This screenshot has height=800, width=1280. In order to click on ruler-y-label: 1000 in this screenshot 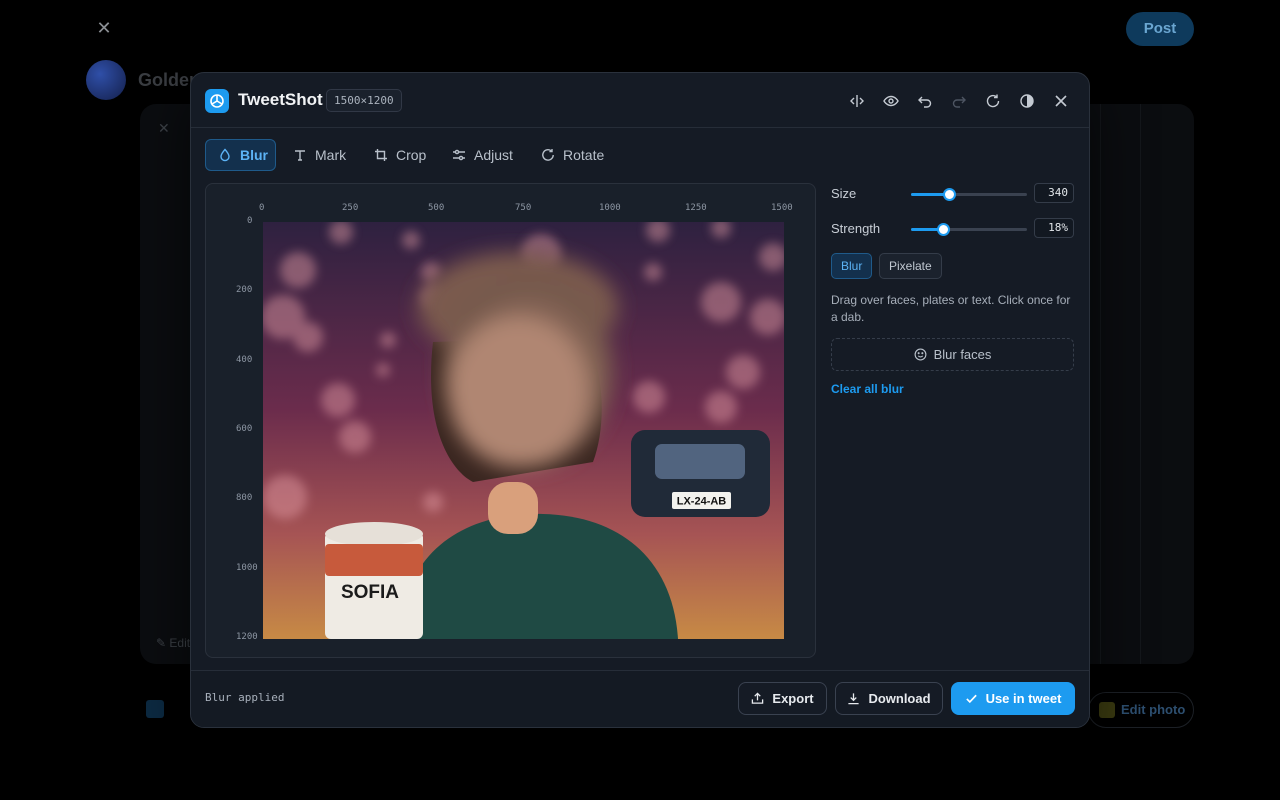, I will do `click(247, 568)`.